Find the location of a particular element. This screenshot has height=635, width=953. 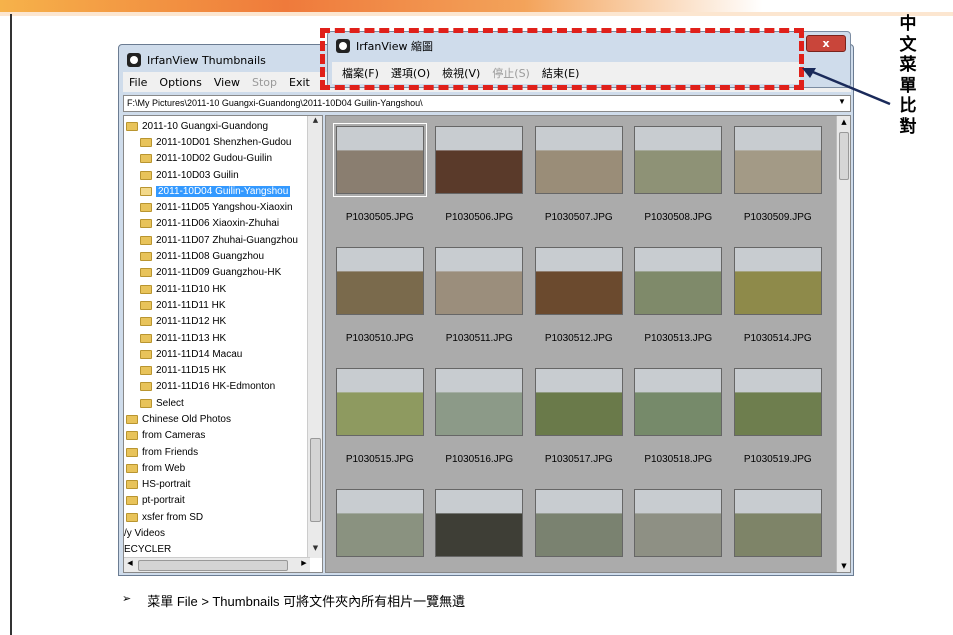

label-character: 對 is located at coordinates (908, 126).